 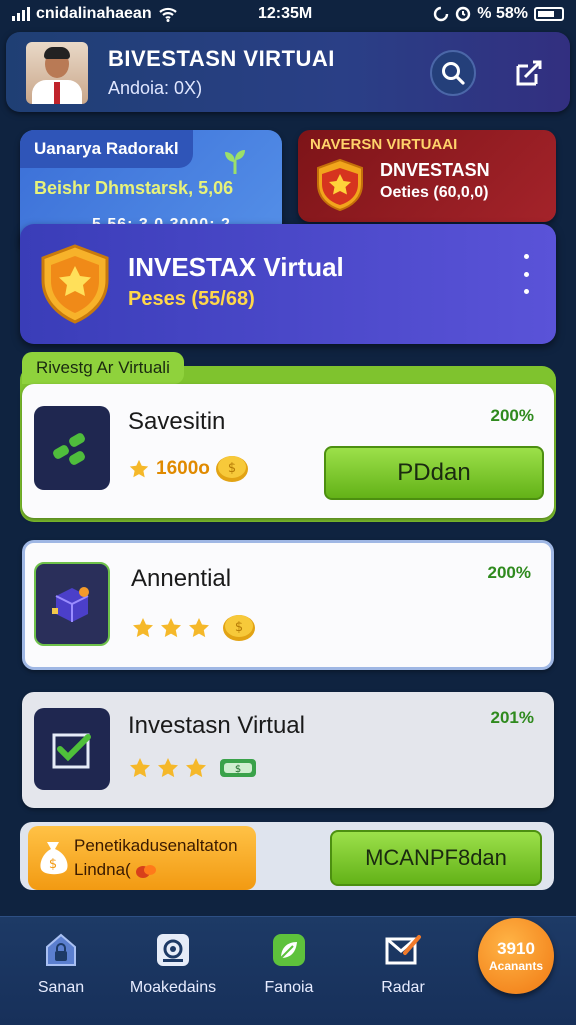 What do you see at coordinates (181, 578) in the screenshot?
I see `item-name: Annential` at bounding box center [181, 578].